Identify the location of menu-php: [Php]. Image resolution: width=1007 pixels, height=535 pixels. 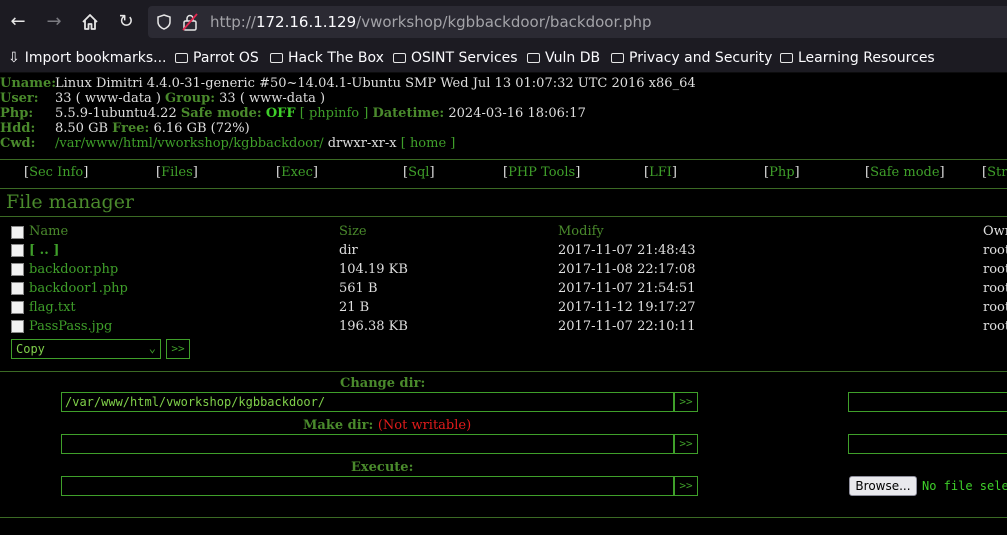
(782, 172).